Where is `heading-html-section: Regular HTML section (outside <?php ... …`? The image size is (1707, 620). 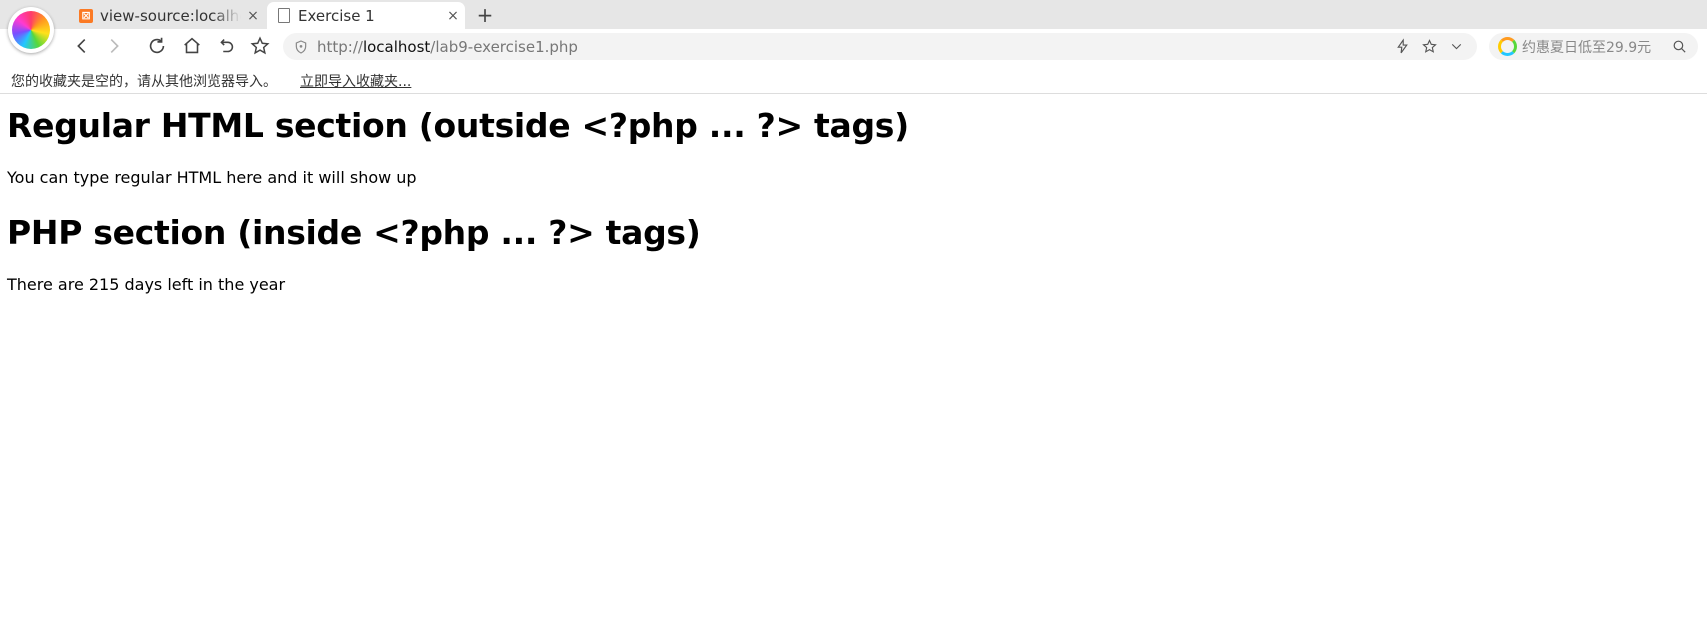
heading-html-section: Regular HTML section (outside <?php ... … is located at coordinates (458, 125).